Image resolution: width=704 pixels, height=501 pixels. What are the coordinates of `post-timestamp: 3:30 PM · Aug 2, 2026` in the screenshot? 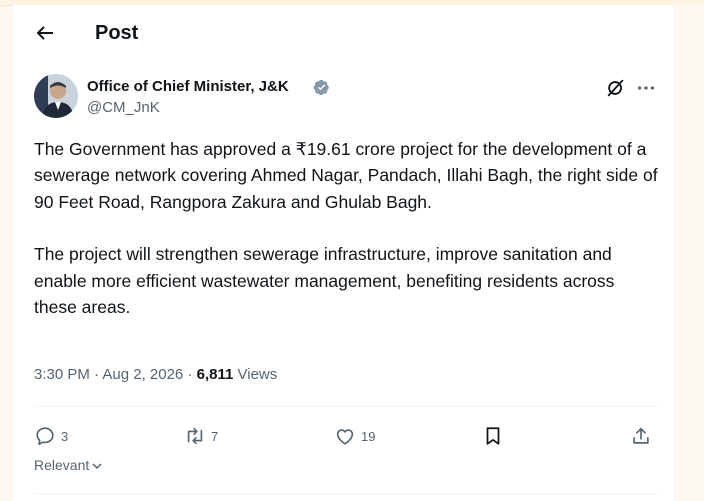 It's located at (108, 374).